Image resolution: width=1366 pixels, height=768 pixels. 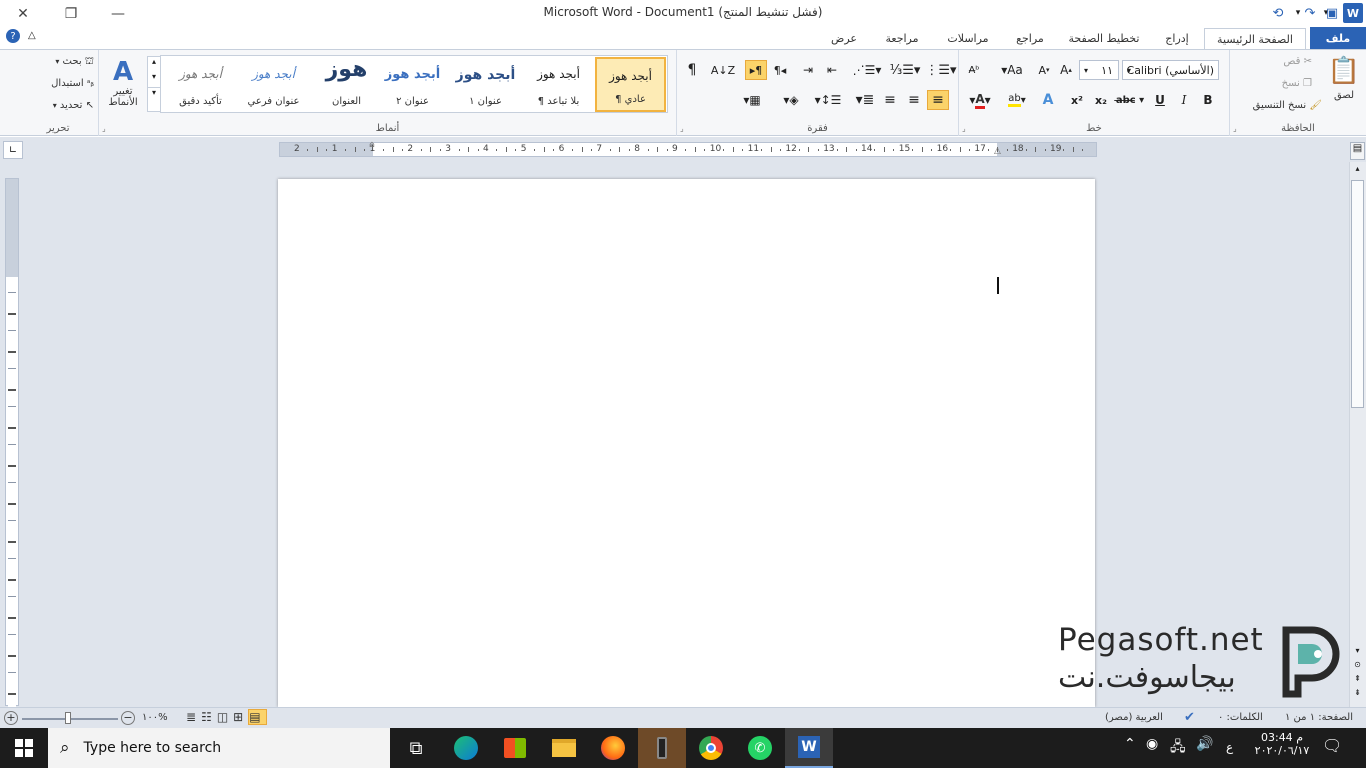 What do you see at coordinates (1204, 744) in the screenshot?
I see `volume-icon: 🔊` at bounding box center [1204, 744].